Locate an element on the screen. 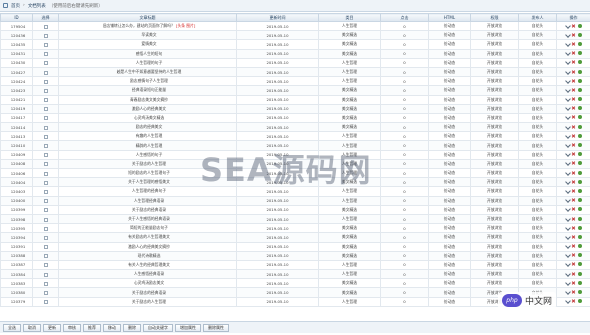 The width and height of the screenshot is (590, 335). recommend-button: 推荐 is located at coordinates (92, 327).